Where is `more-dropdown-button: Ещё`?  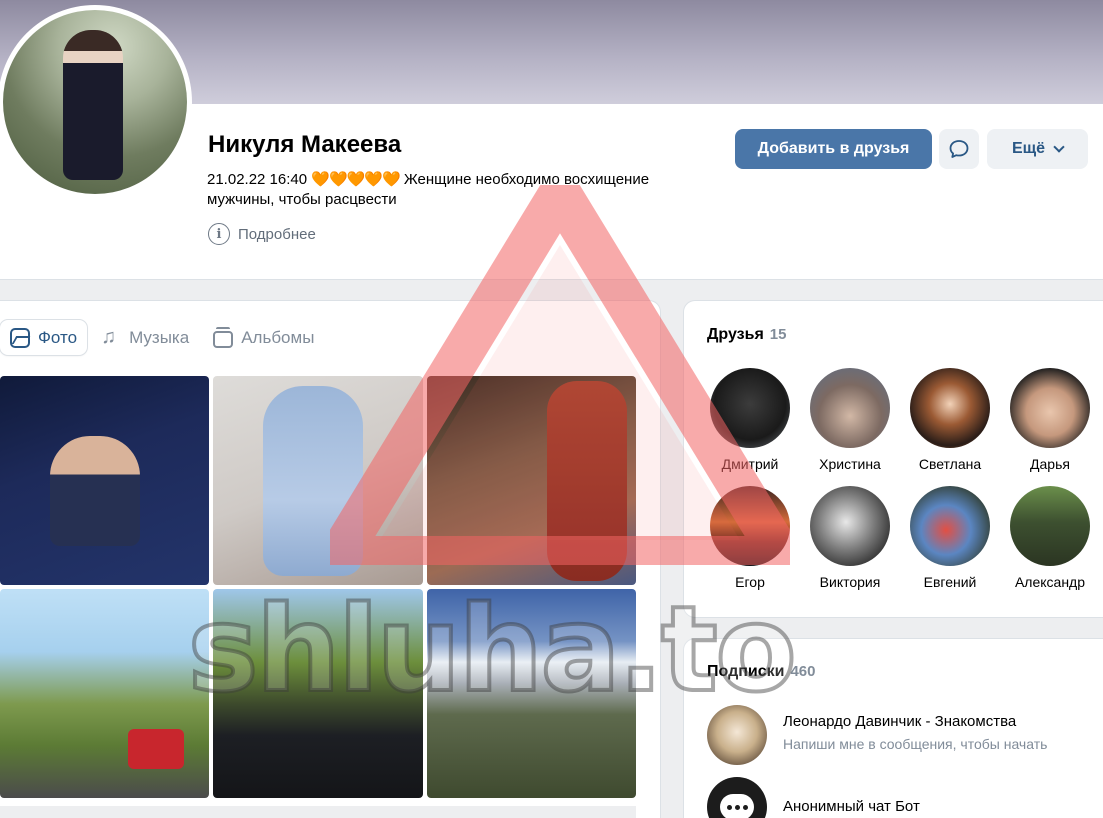
more-dropdown-button: Ещё is located at coordinates (1037, 149).